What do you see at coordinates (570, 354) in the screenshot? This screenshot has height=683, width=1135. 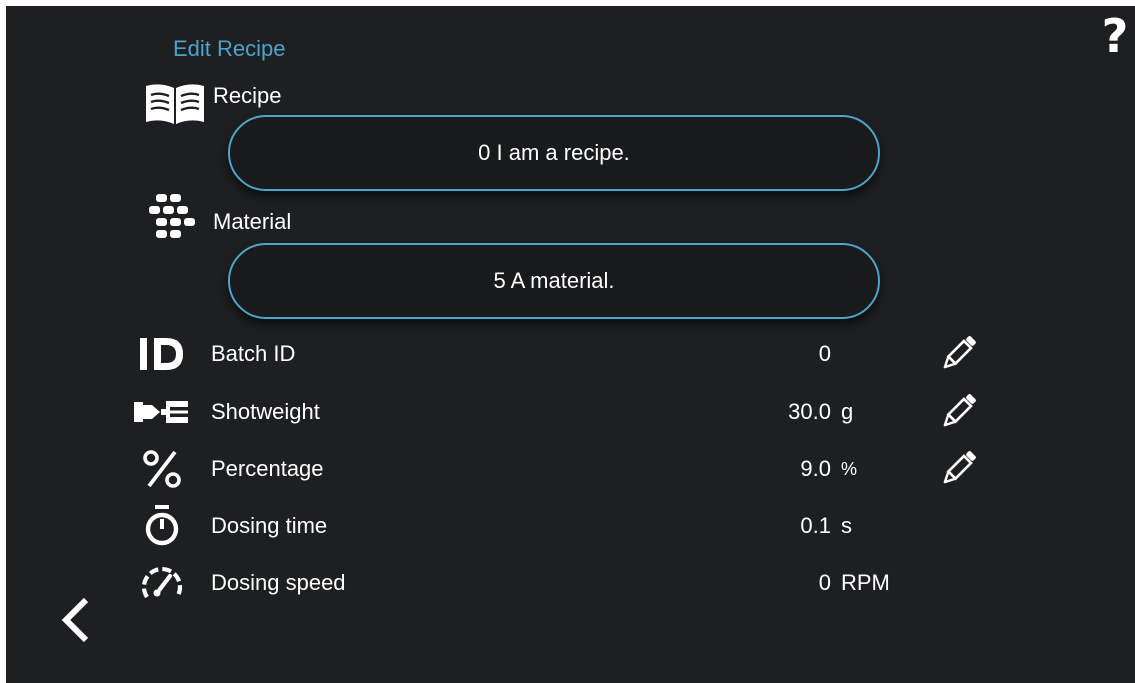 I see `row-batch-id: Batch ID 0` at bounding box center [570, 354].